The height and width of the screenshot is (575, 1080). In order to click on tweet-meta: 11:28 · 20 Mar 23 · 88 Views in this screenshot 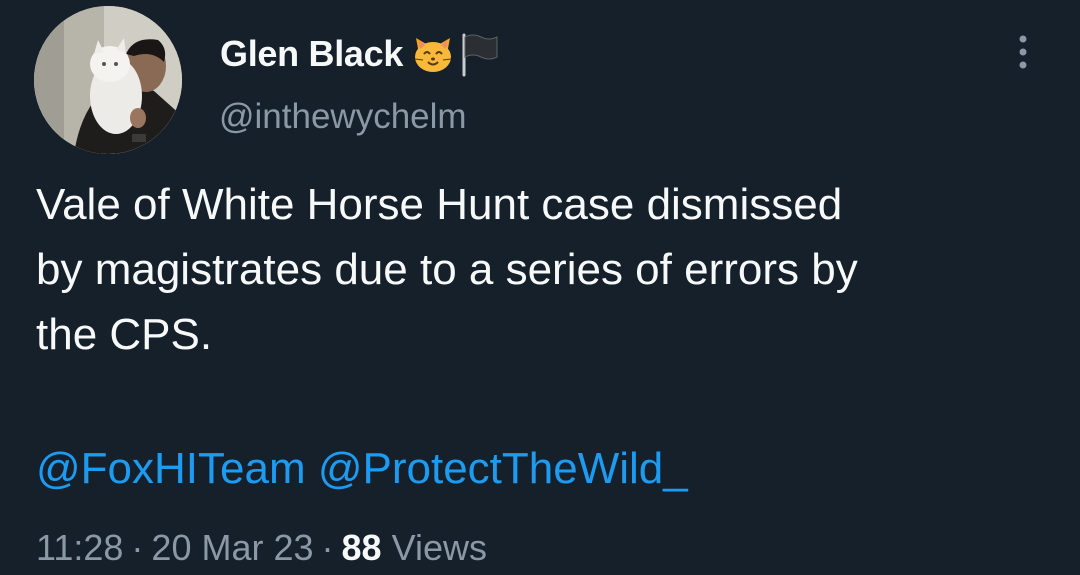, I will do `click(261, 548)`.